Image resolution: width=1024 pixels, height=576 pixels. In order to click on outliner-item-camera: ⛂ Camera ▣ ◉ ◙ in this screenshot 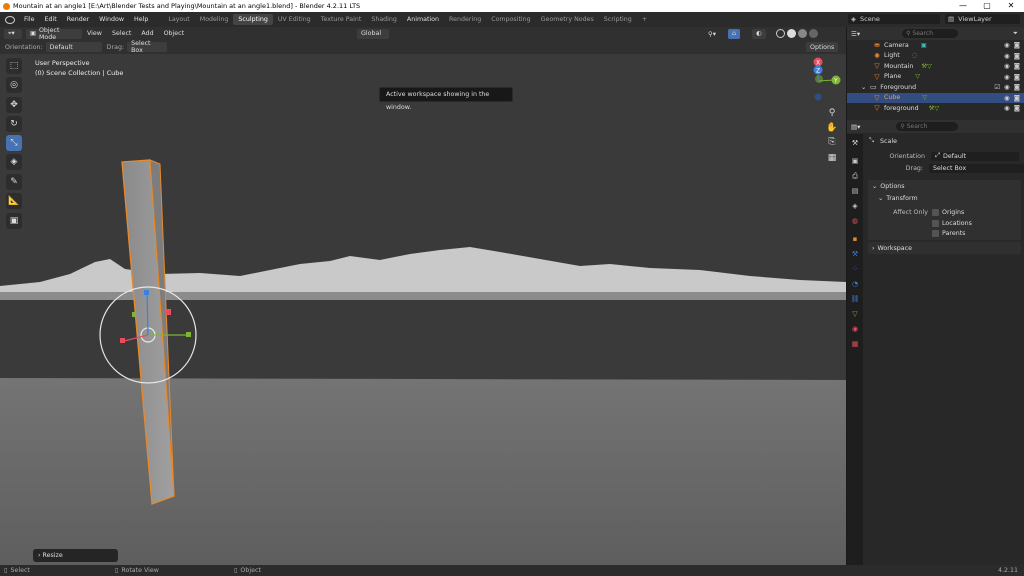, I will do `click(935, 45)`.